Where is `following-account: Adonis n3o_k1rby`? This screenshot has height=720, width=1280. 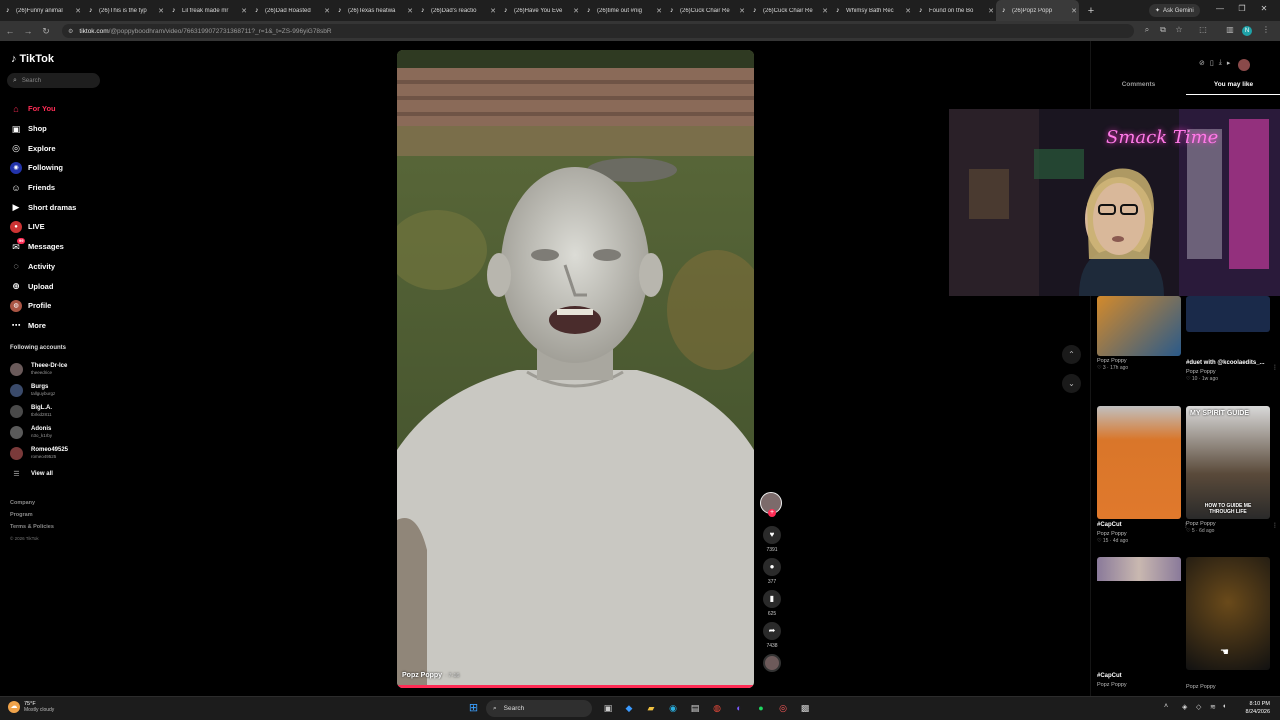 following-account: Adonis n3o_k1rby is located at coordinates (39, 432).